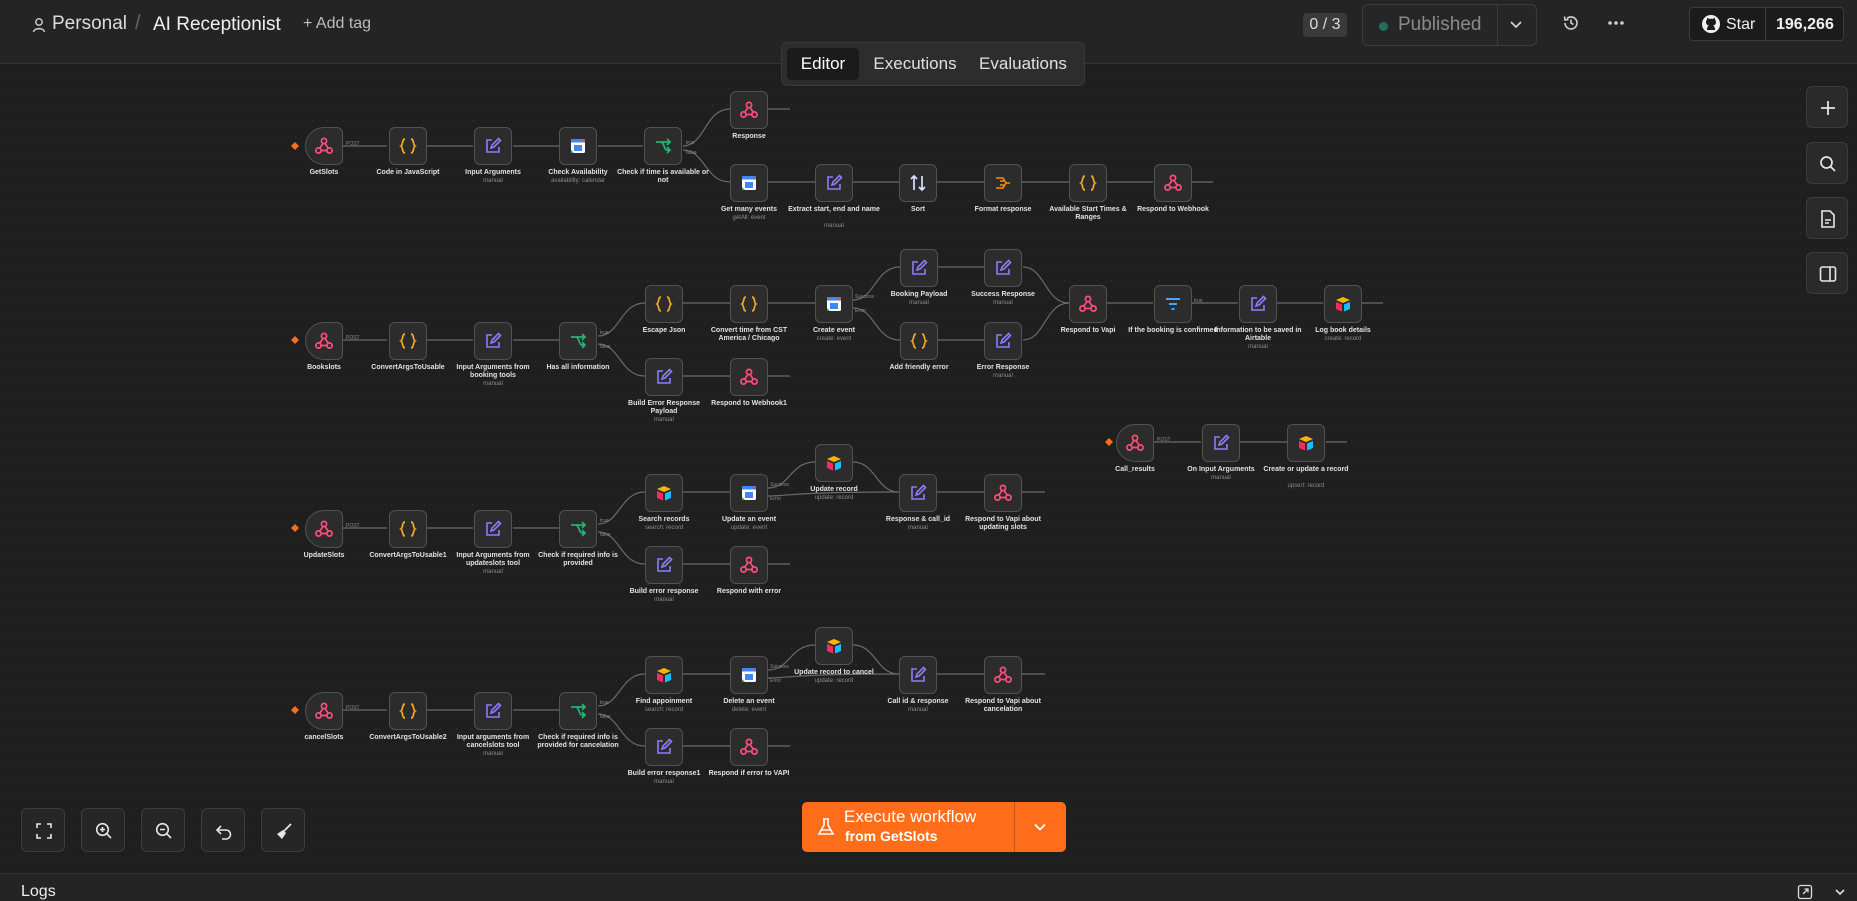 The image size is (1857, 901). I want to click on add-tag-button: + Add tag, so click(337, 24).